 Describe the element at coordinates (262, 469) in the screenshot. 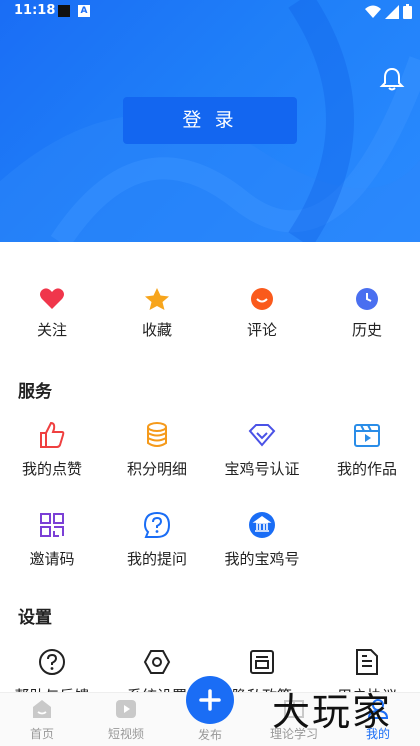

I see `service-label: 宝鸡号认证` at that location.